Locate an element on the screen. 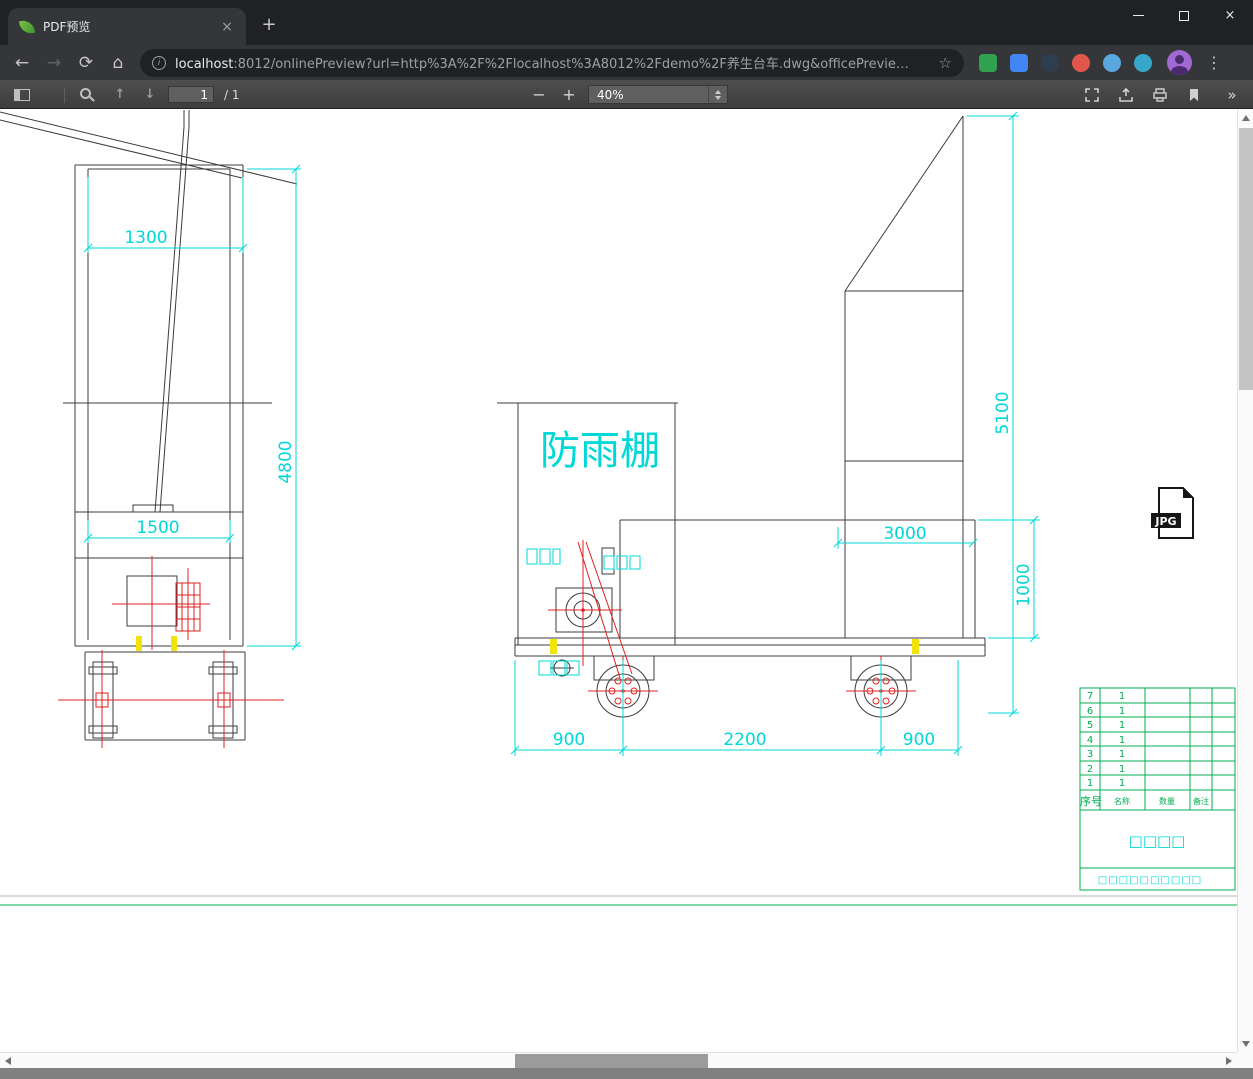 This screenshot has width=1253, height=1079. sidebar-toggle-icon is located at coordinates (22, 94).